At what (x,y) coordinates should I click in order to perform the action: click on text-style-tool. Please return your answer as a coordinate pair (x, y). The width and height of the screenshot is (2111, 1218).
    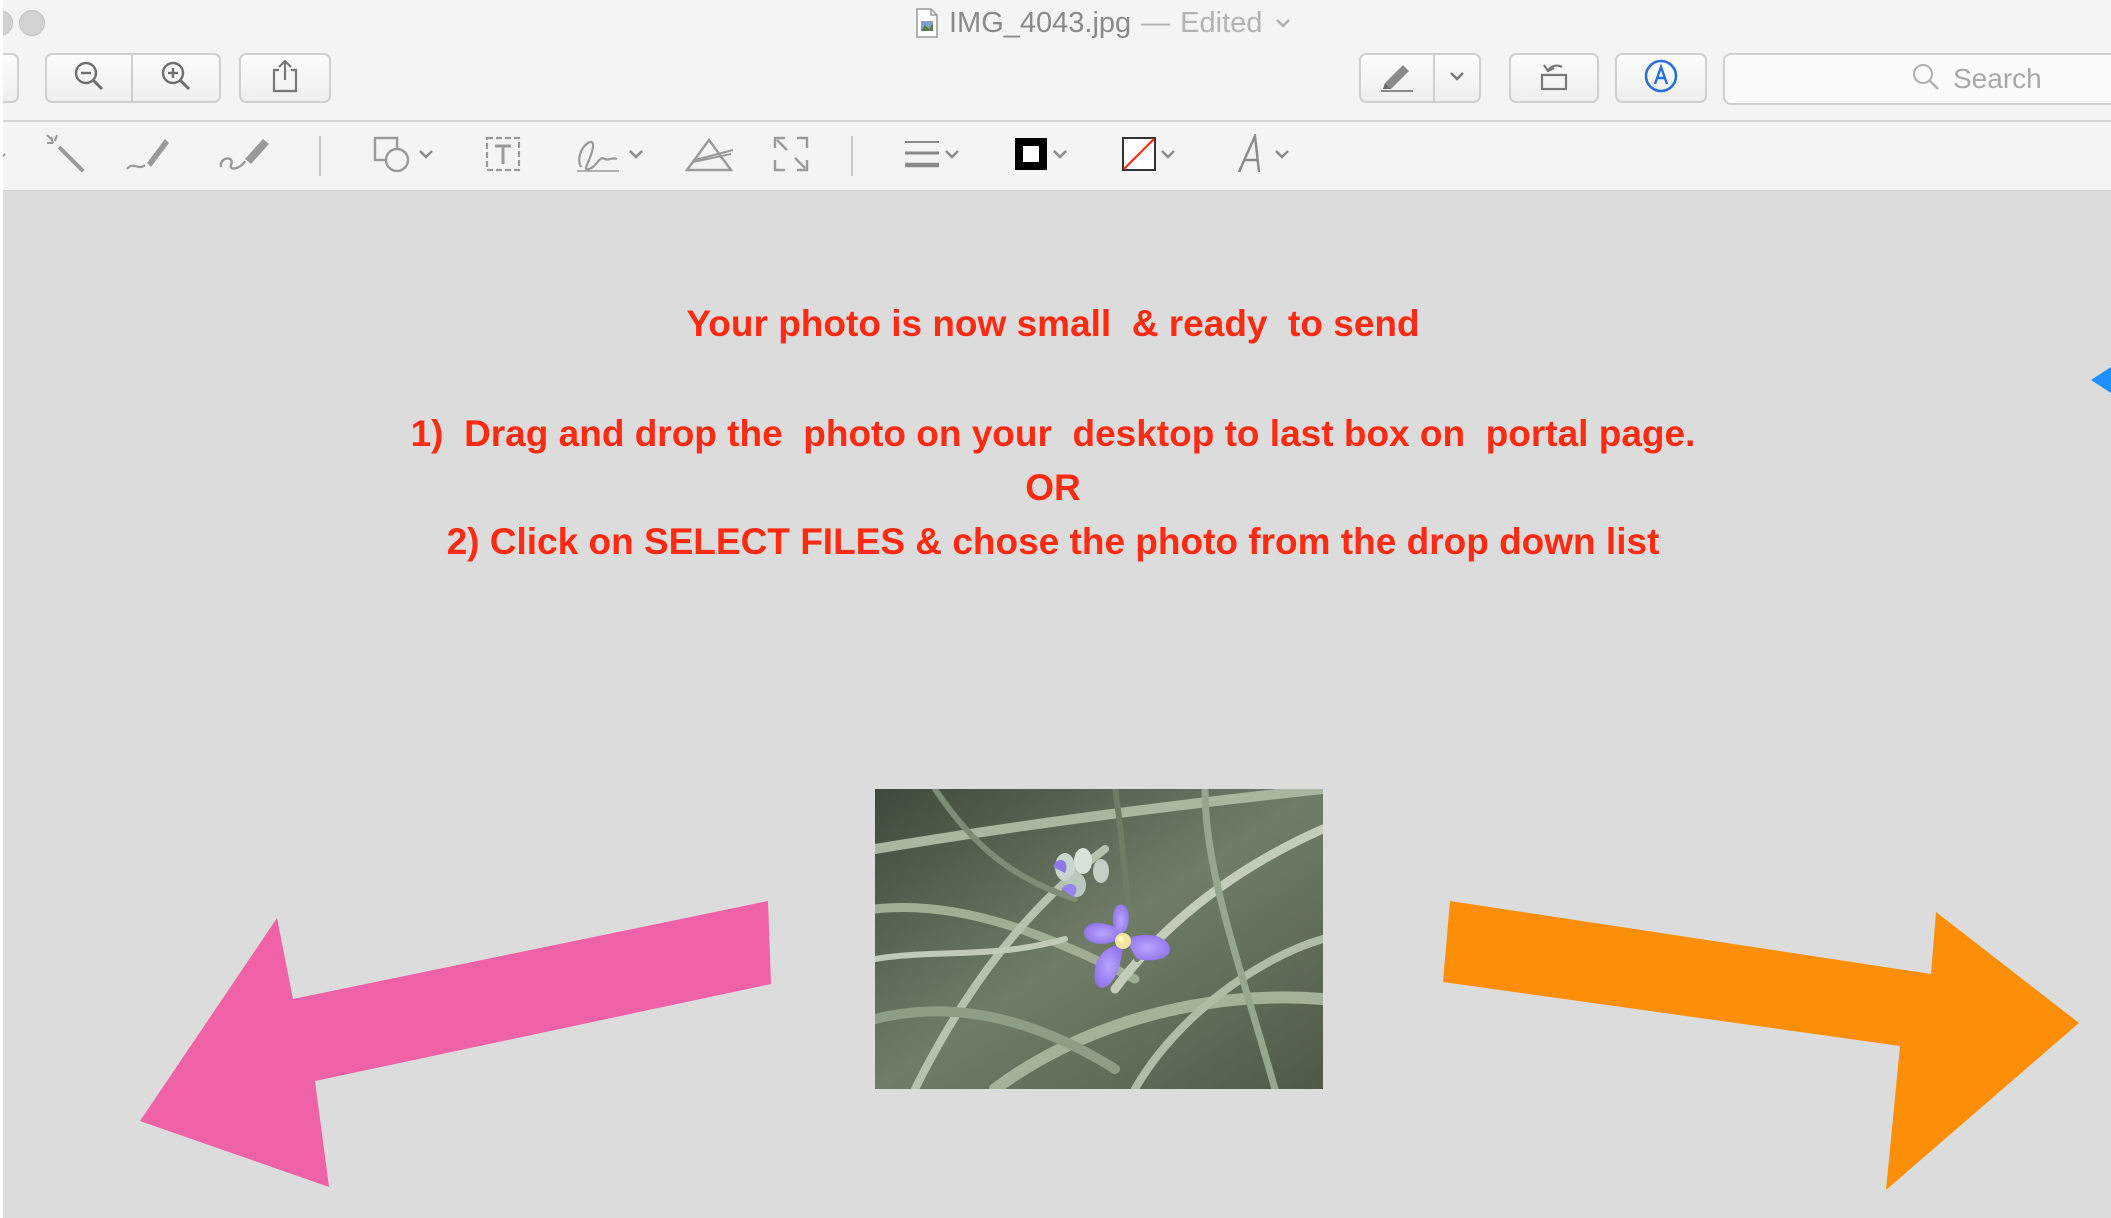
    Looking at the image, I should click on (1264, 155).